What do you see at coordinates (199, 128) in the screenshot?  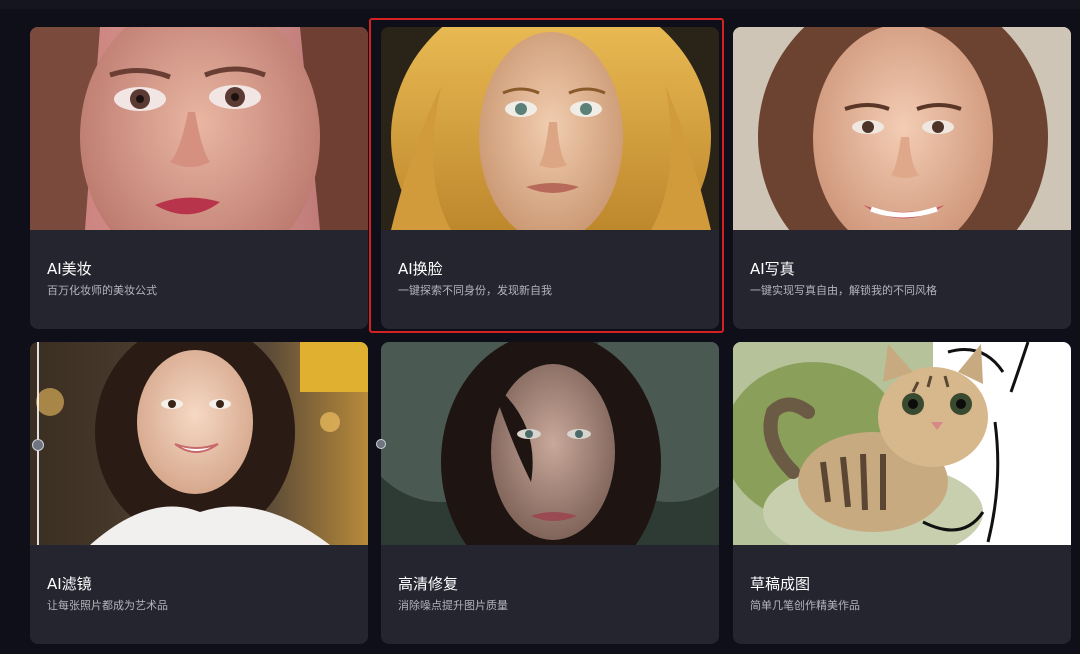 I see `portrait-makeup-image` at bounding box center [199, 128].